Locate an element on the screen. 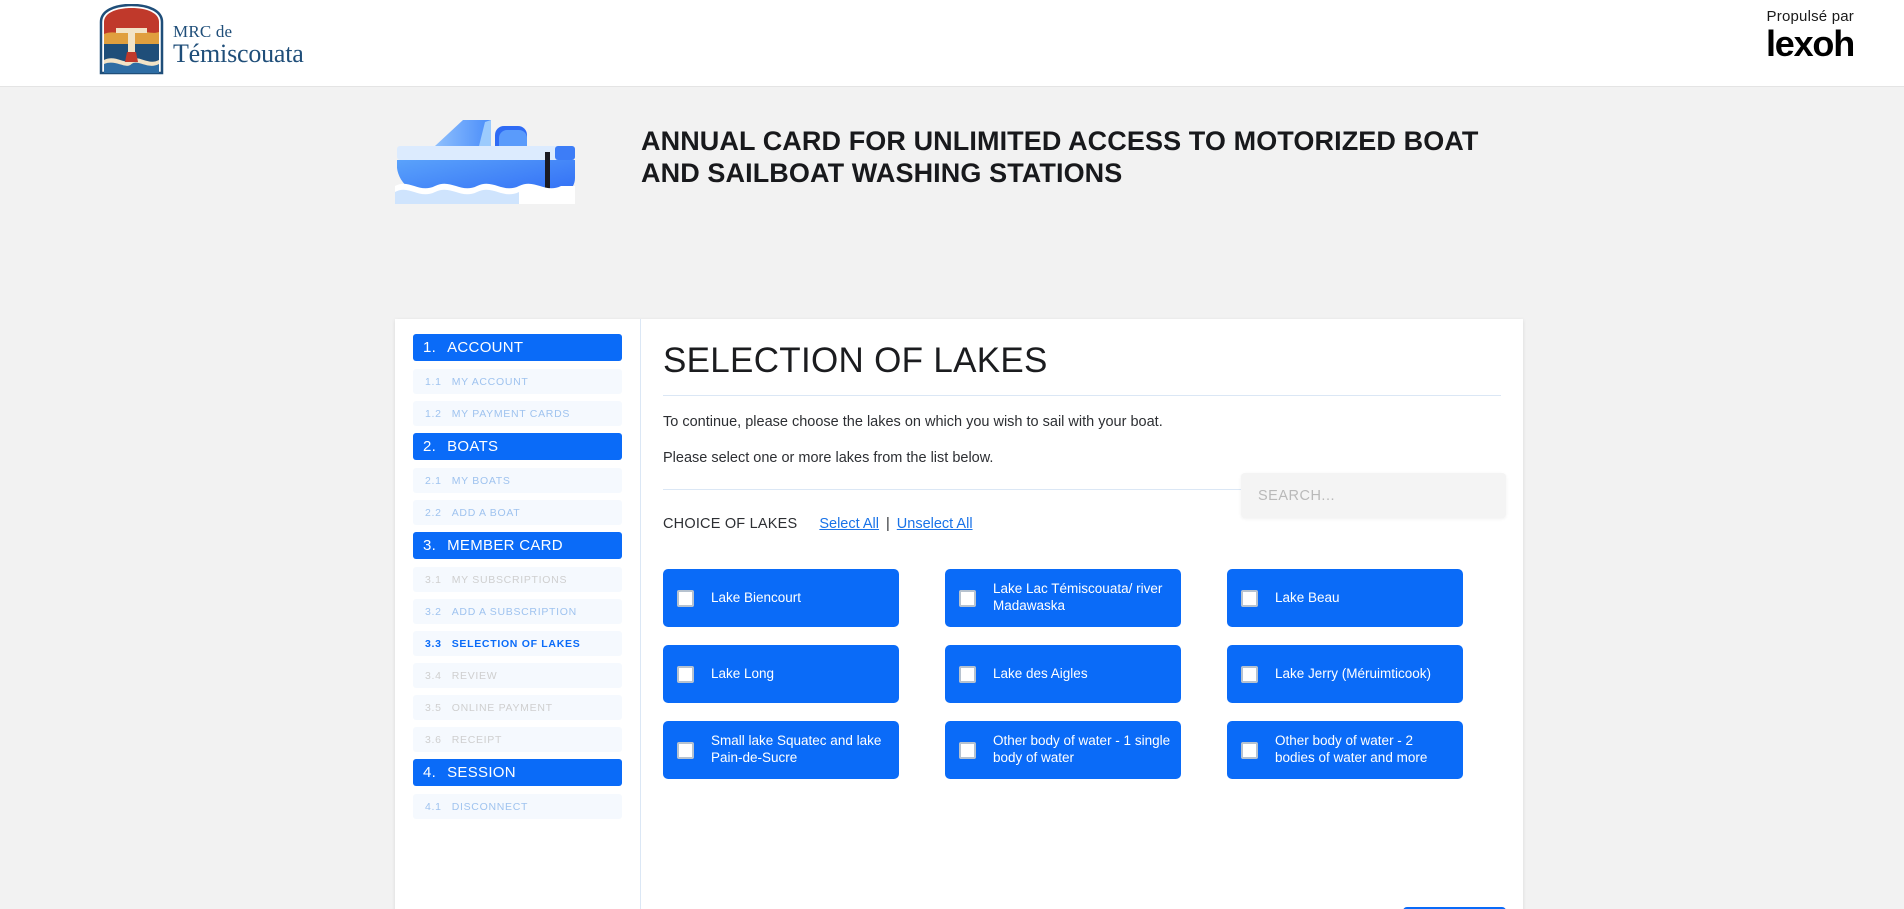  powered-by-block: Propulsé par lexoh is located at coordinates (1810, 36).